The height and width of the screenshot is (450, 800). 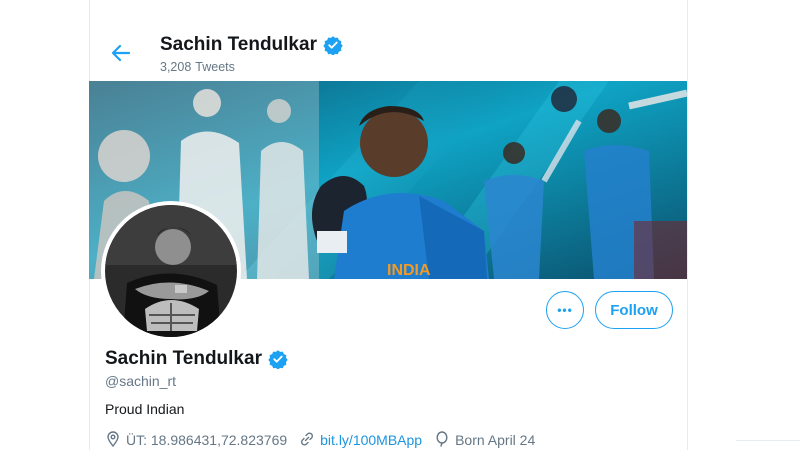 I want to click on location-pin-icon, so click(x=113, y=440).